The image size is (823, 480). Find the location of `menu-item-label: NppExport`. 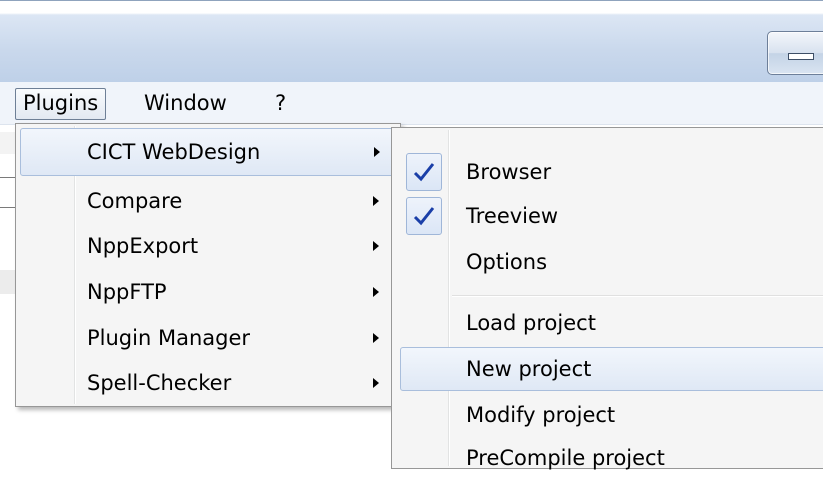

menu-item-label: NppExport is located at coordinates (143, 246).